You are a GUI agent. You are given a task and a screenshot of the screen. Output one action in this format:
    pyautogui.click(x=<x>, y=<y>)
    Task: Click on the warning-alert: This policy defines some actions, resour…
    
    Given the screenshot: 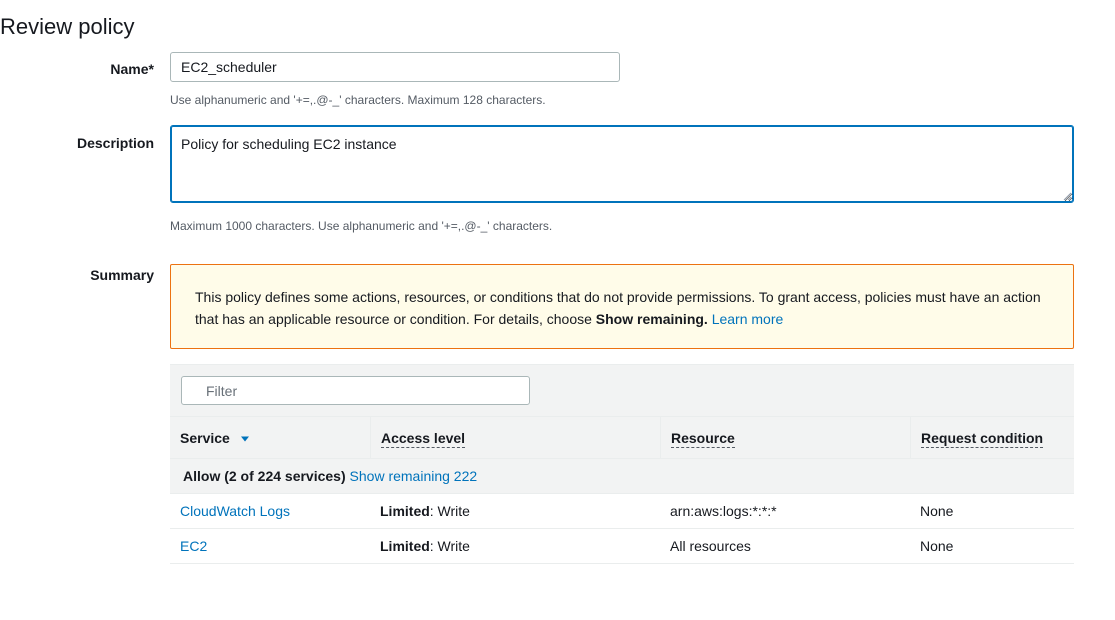 What is the action you would take?
    pyautogui.click(x=622, y=306)
    